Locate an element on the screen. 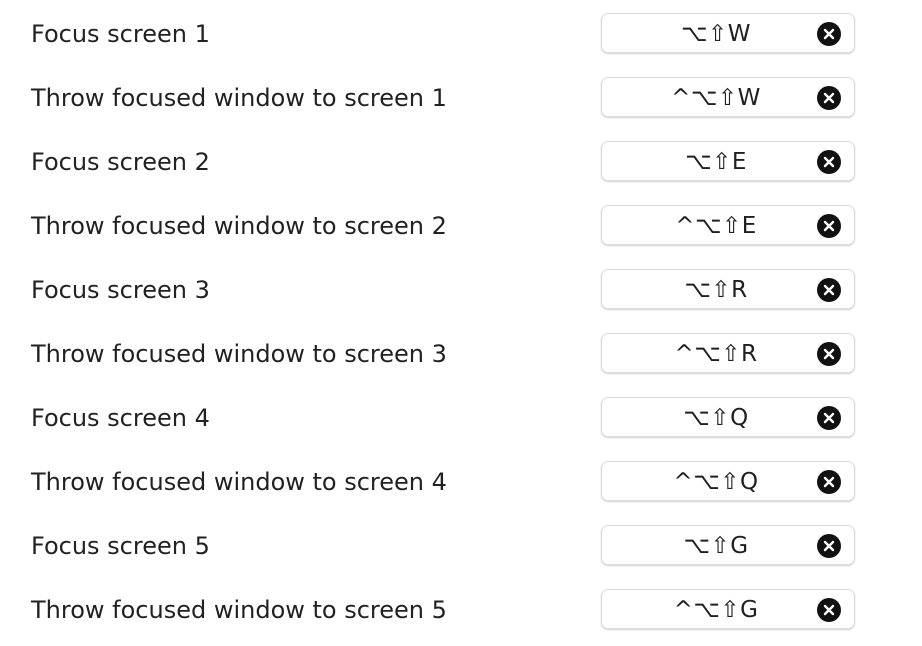 This screenshot has height=646, width=922. shortcut-row-focus-screen-3: Focus screen 3 ⌥⇧R is located at coordinates (461, 289).